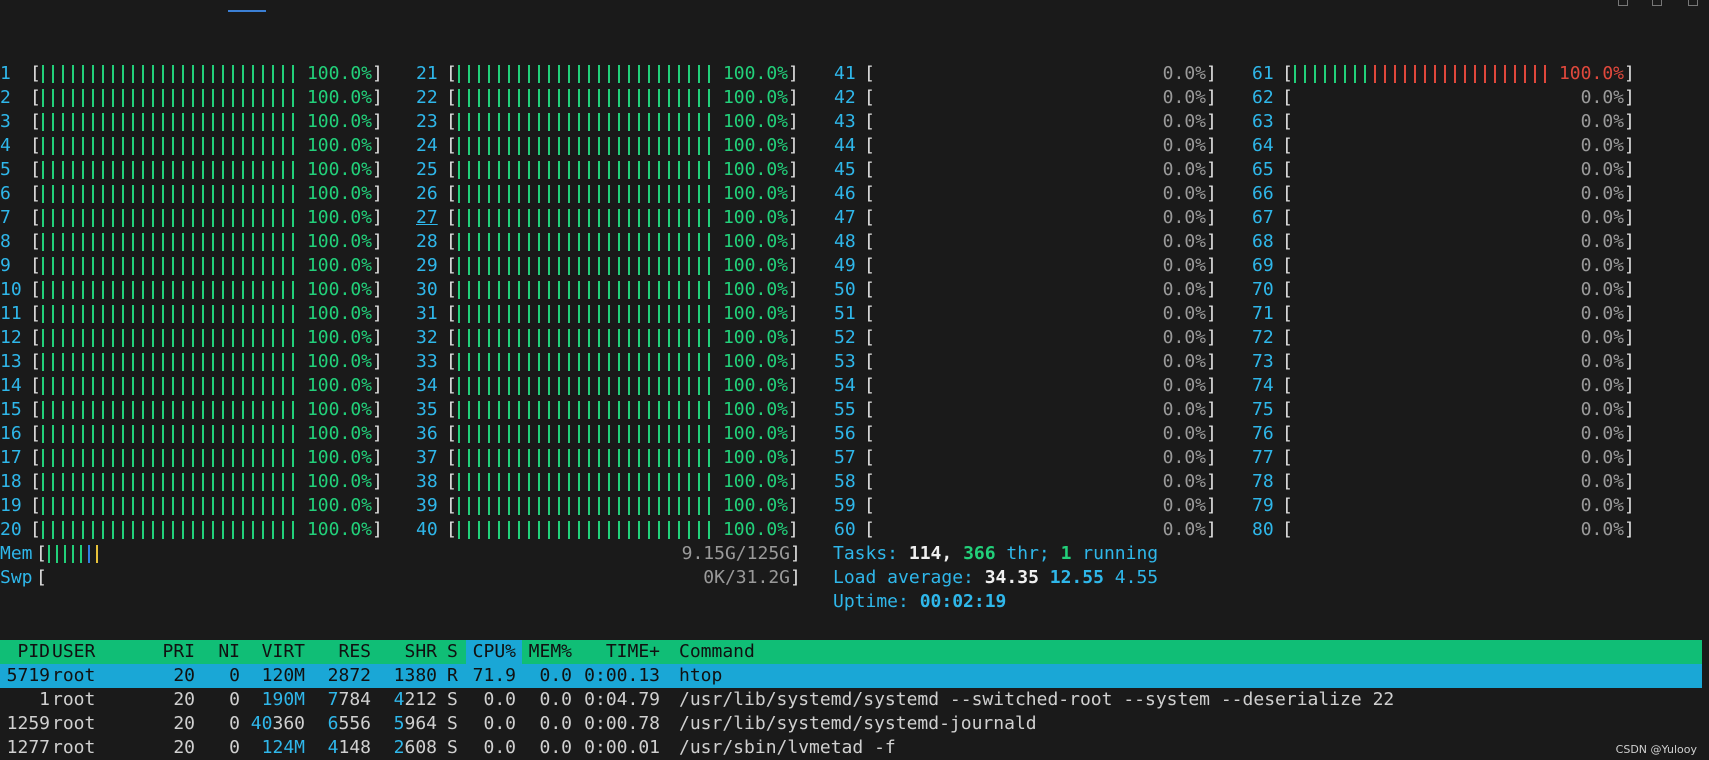 This screenshot has width=1709, height=760. Describe the element at coordinates (73, 652) in the screenshot. I see `col-user: USER` at that location.